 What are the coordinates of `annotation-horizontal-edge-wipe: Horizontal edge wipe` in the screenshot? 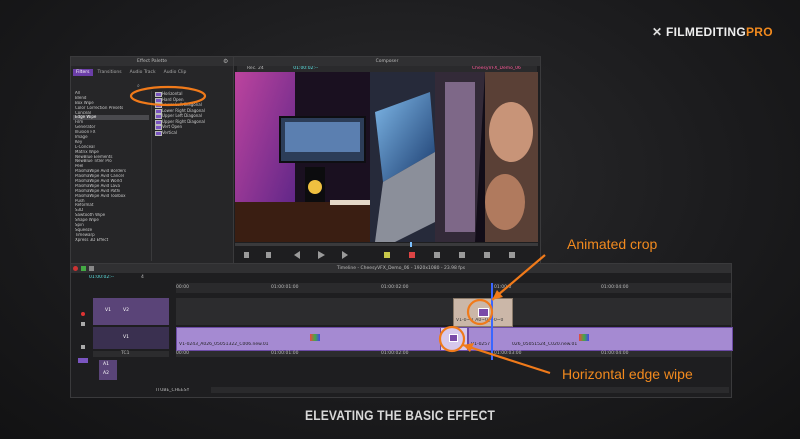 It's located at (627, 374).